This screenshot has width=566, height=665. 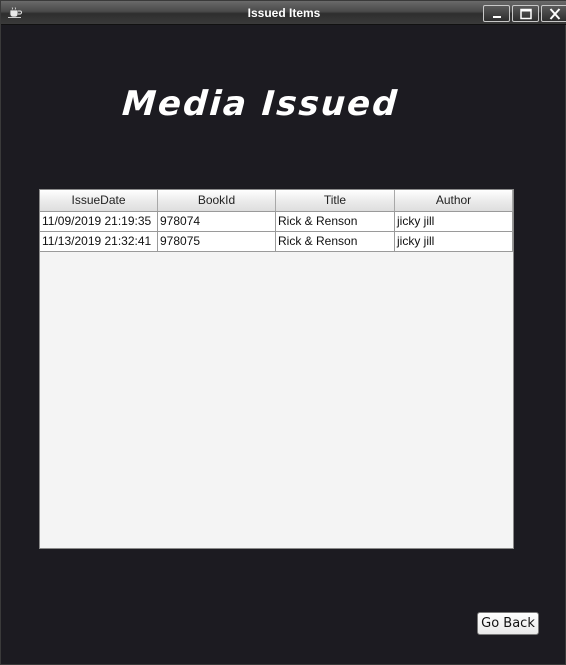 I want to click on go-back-button: Go Back, so click(x=508, y=623).